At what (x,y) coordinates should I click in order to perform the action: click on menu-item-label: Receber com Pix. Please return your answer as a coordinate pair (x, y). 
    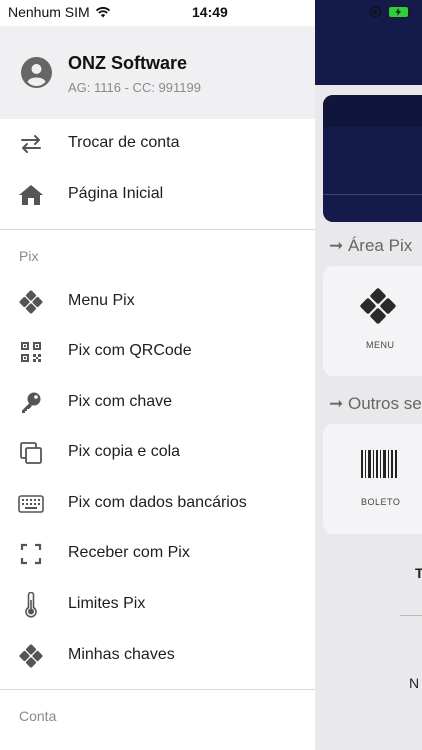
    Looking at the image, I should click on (129, 552).